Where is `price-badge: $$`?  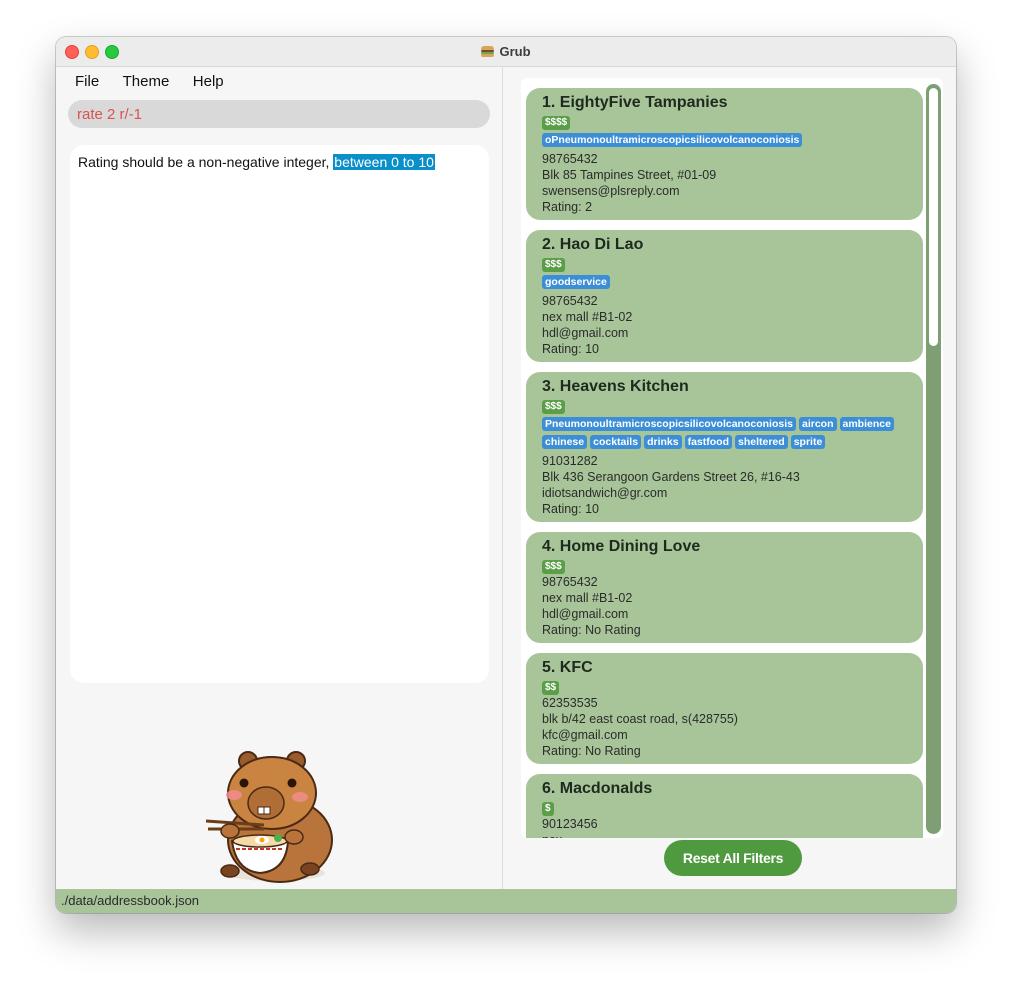
price-badge: $$ is located at coordinates (551, 688).